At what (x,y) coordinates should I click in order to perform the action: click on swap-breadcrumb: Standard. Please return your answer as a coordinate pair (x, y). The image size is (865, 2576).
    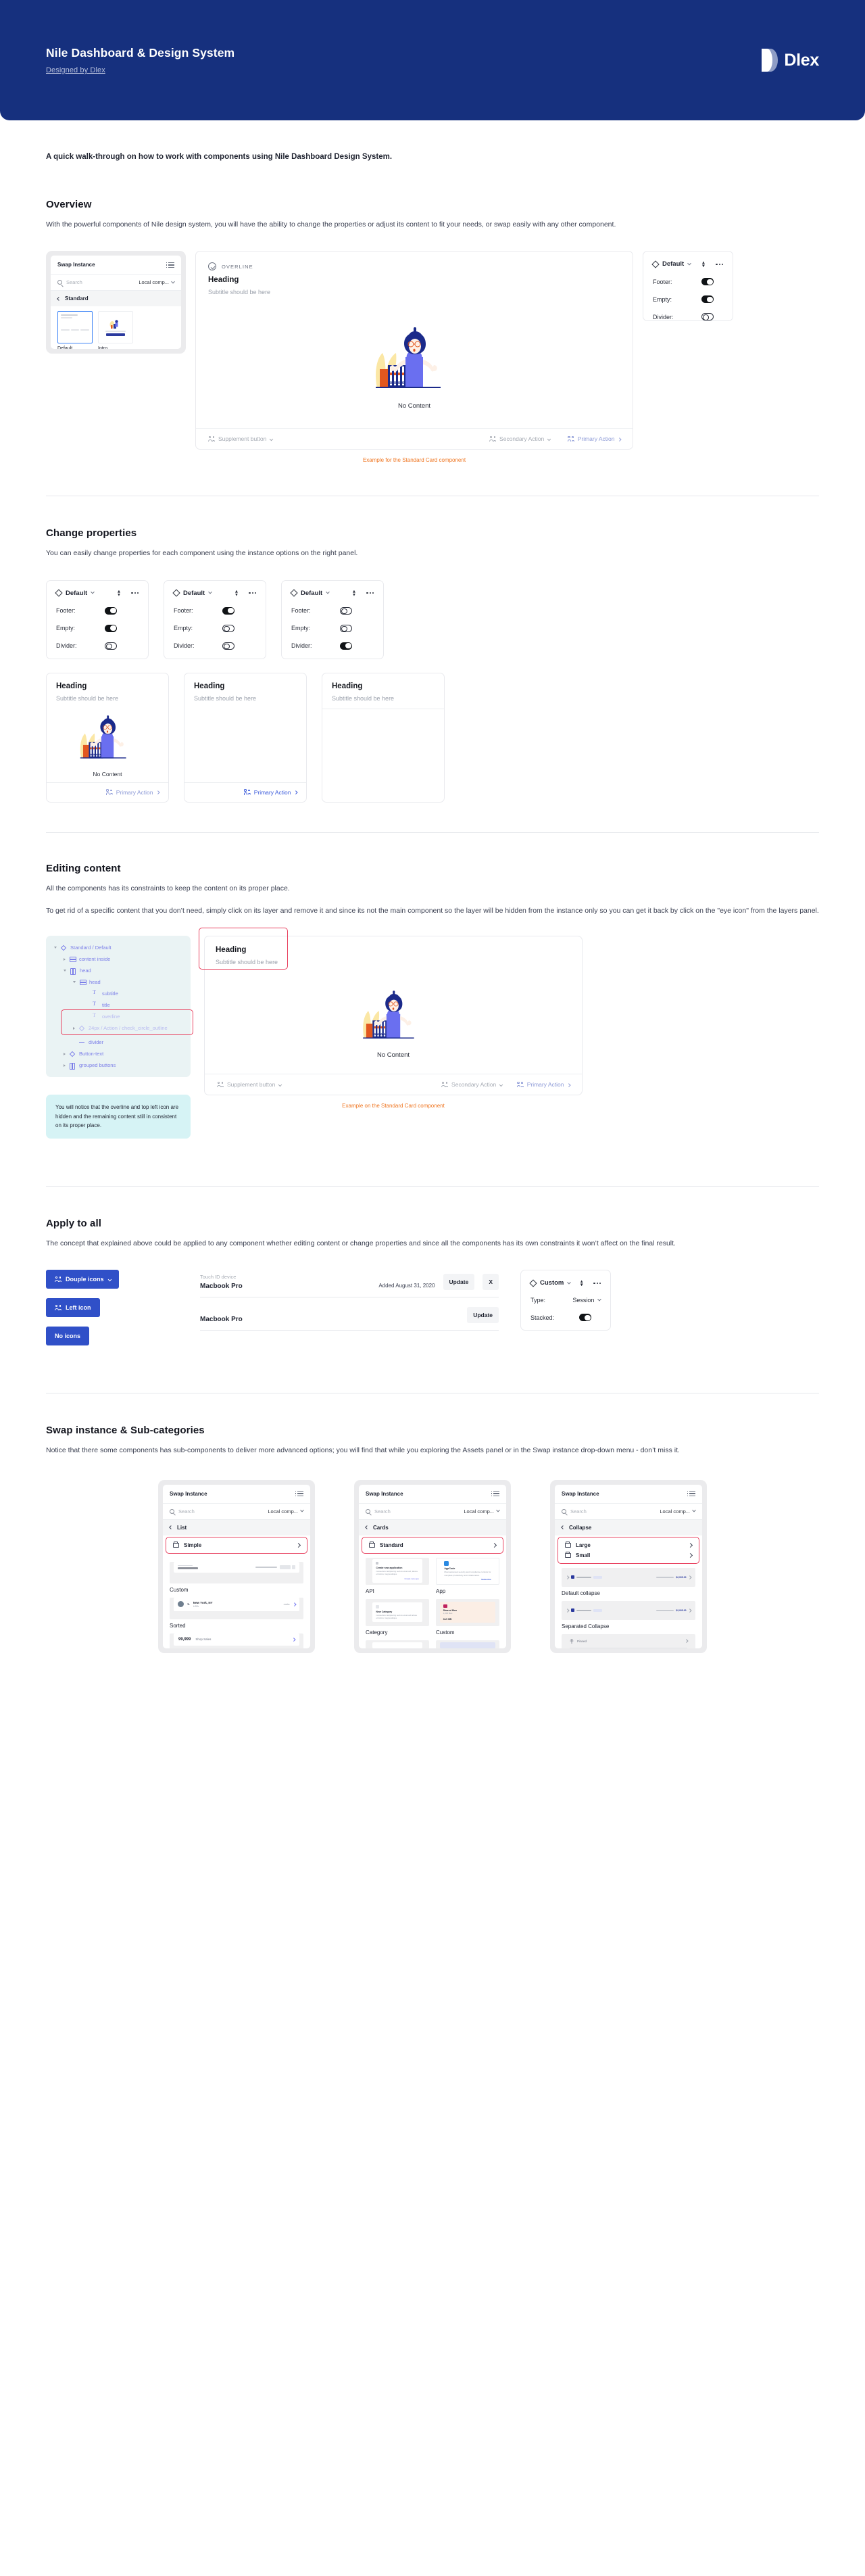
    Looking at the image, I should click on (116, 299).